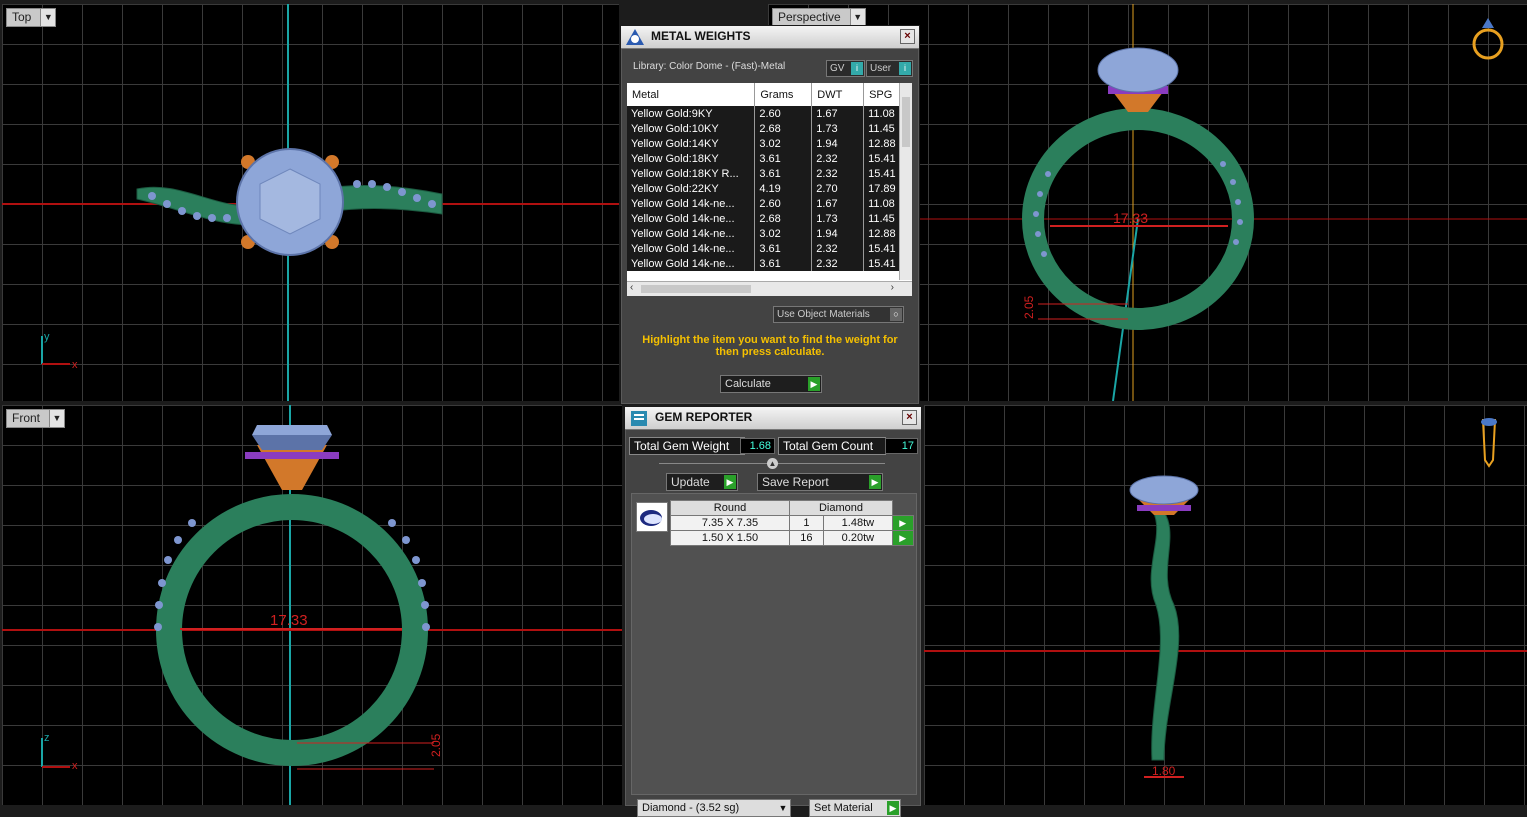 This screenshot has width=1527, height=817. Describe the element at coordinates (1489, 443) in the screenshot. I see `pendant-gizmo-icon` at that location.